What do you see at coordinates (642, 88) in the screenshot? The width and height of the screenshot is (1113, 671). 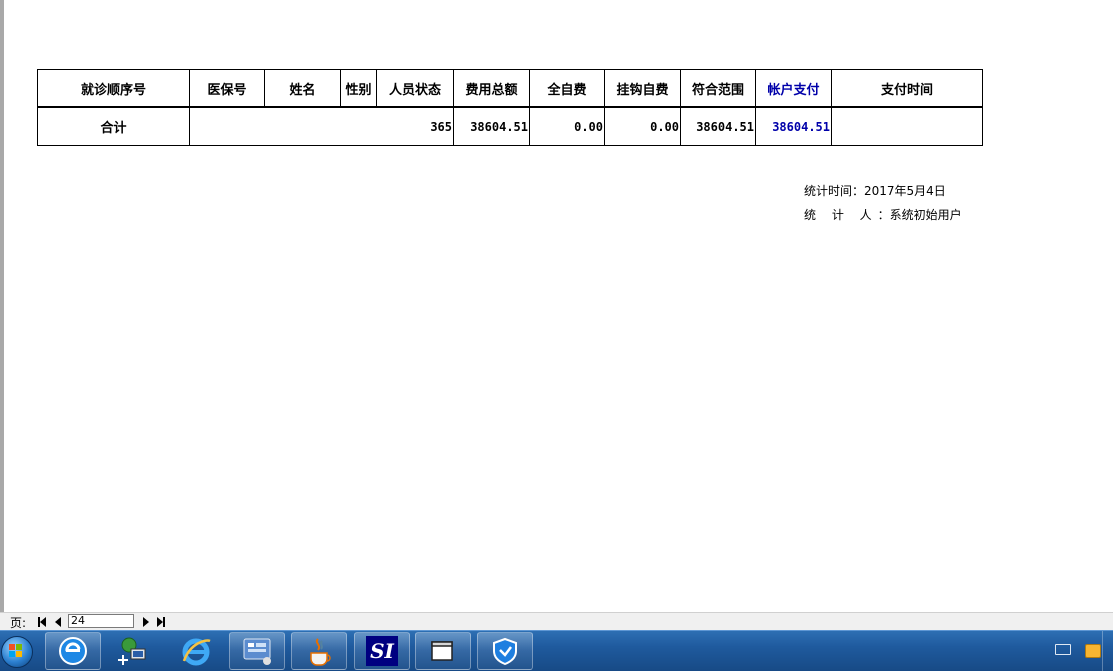 I see `header-linked-self-pay: 挂钩自费` at bounding box center [642, 88].